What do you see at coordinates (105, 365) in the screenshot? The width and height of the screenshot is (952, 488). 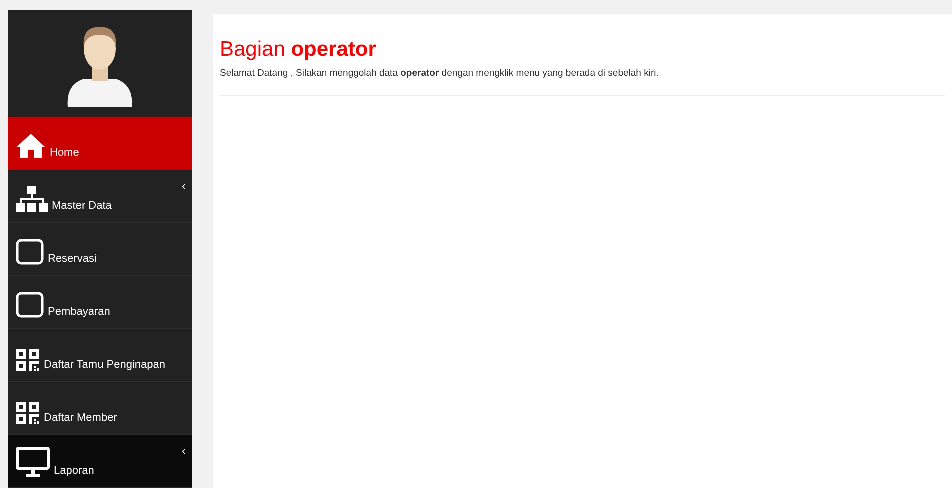 I see `menu-label: Daftar Tamu Penginapan` at bounding box center [105, 365].